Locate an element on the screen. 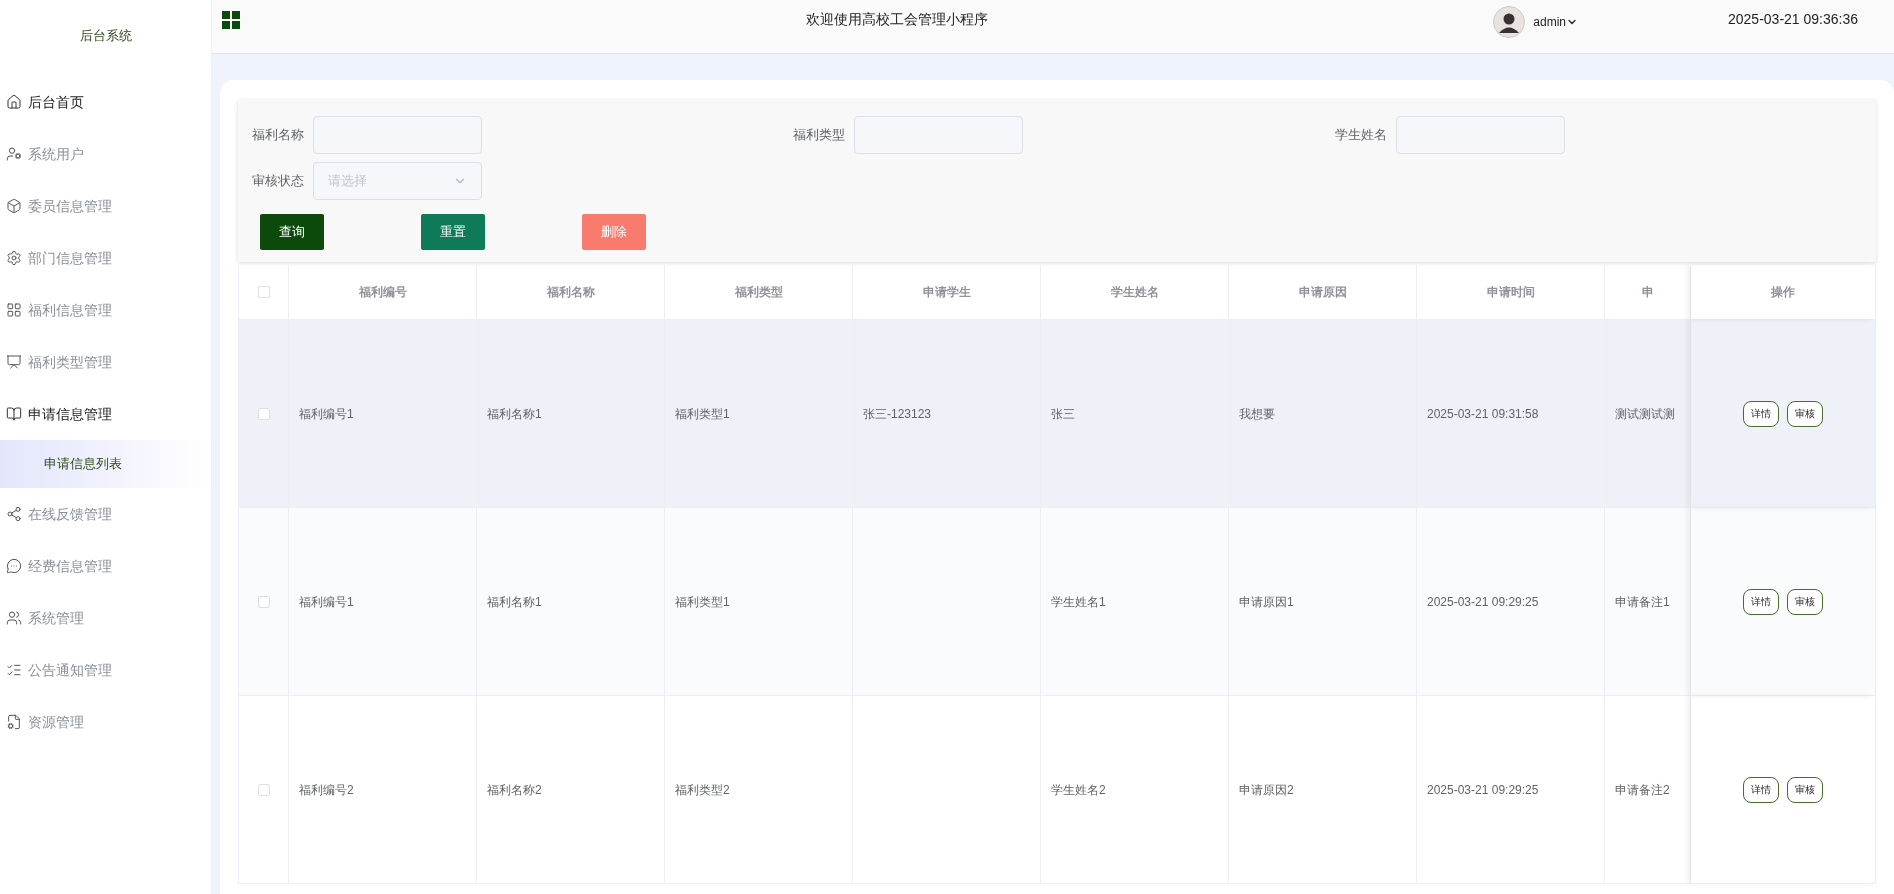 This screenshot has width=1894, height=894. datetime: 2025-03-21 09:36:36 is located at coordinates (1793, 19).